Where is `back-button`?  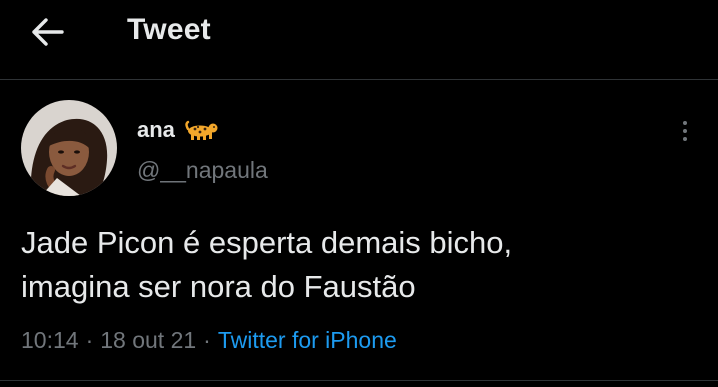 back-button is located at coordinates (48, 32).